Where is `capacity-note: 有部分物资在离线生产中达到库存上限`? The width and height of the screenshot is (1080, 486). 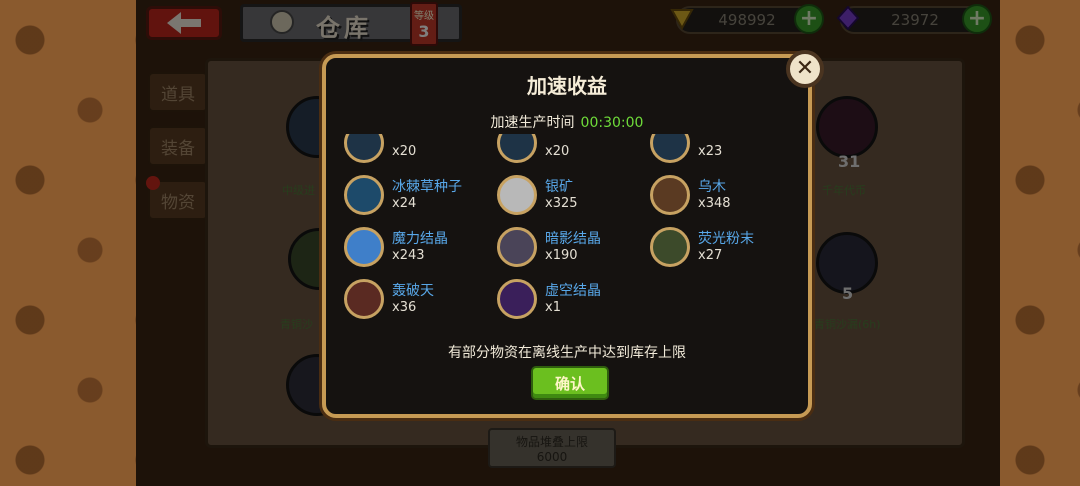
capacity-note: 有部分物资在离线生产中达到库存上限 is located at coordinates (567, 353).